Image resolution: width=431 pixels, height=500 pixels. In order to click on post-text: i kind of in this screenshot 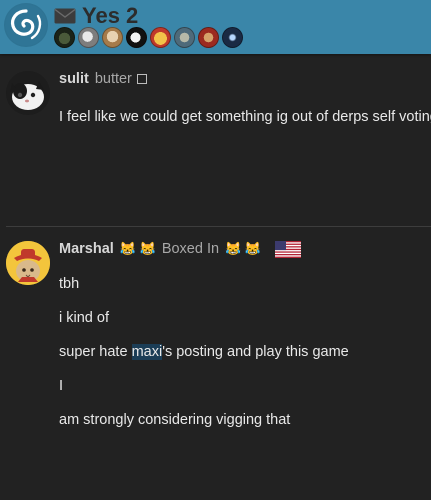, I will do `click(84, 318)`.